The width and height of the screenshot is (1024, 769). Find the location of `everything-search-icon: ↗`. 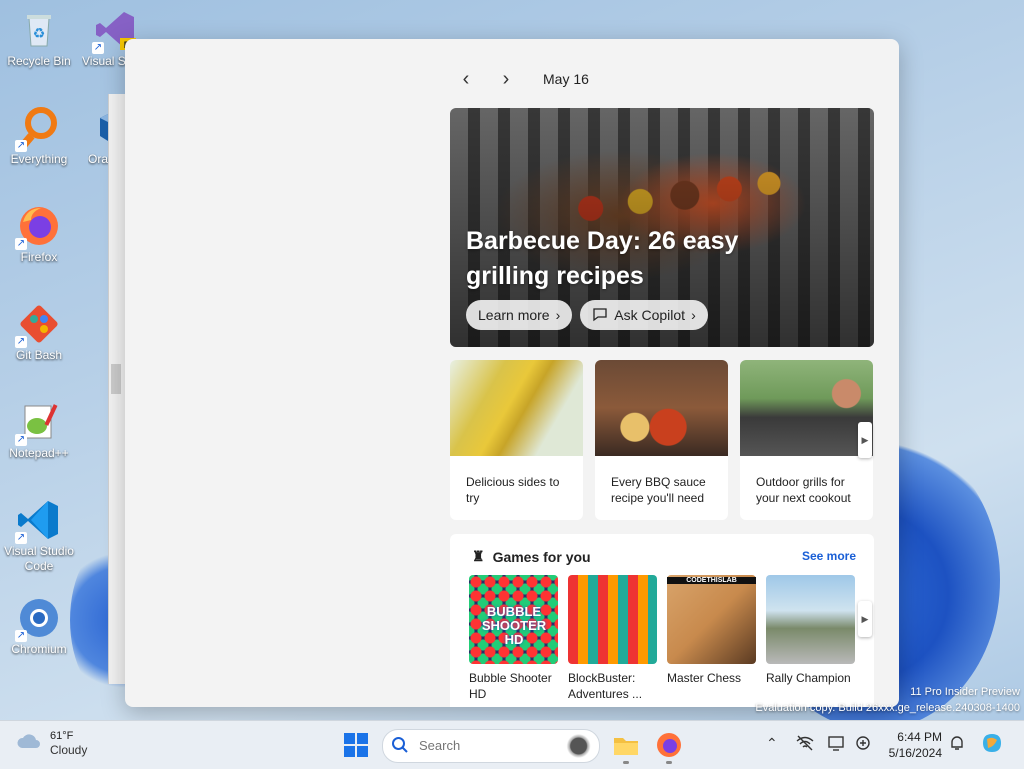

everything-search-icon: ↗ is located at coordinates (38, 129).